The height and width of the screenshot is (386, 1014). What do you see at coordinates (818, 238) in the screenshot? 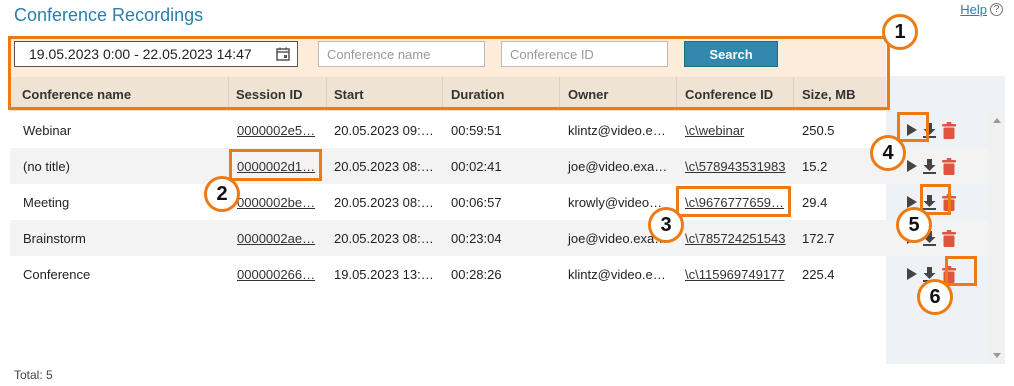
I see `cell-size: 172.7` at bounding box center [818, 238].